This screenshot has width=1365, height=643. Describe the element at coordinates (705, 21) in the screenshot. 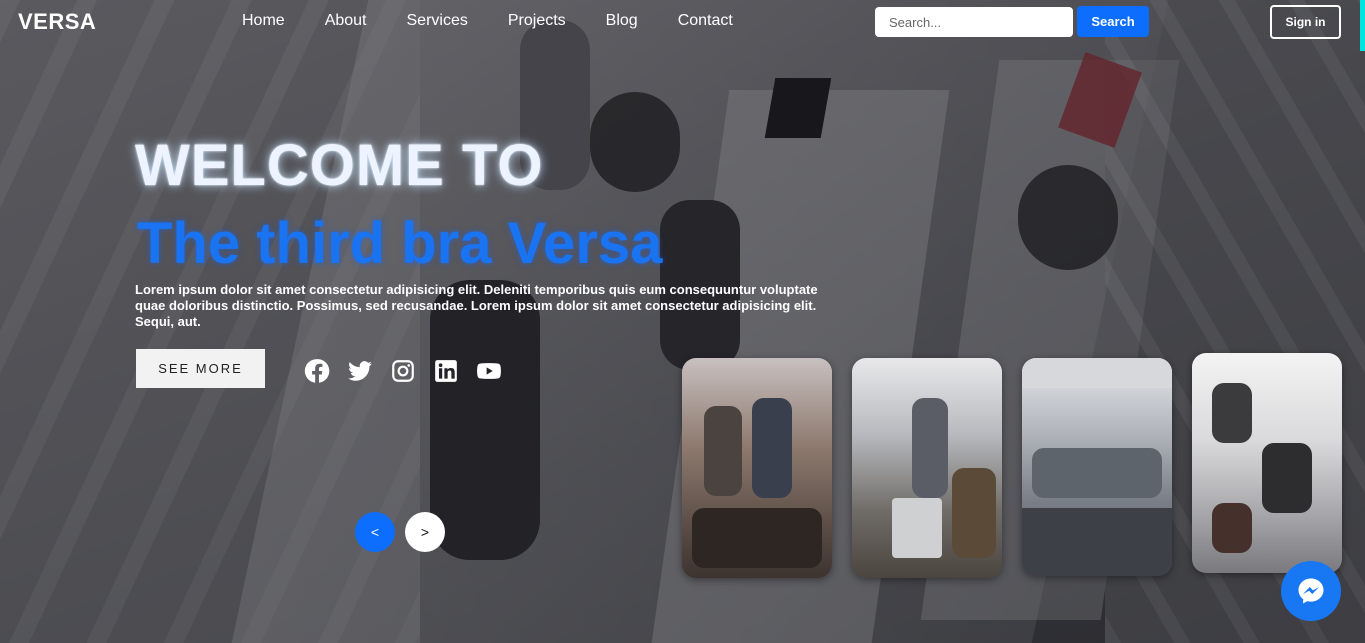

I see `nav-link-contact: Contact` at that location.